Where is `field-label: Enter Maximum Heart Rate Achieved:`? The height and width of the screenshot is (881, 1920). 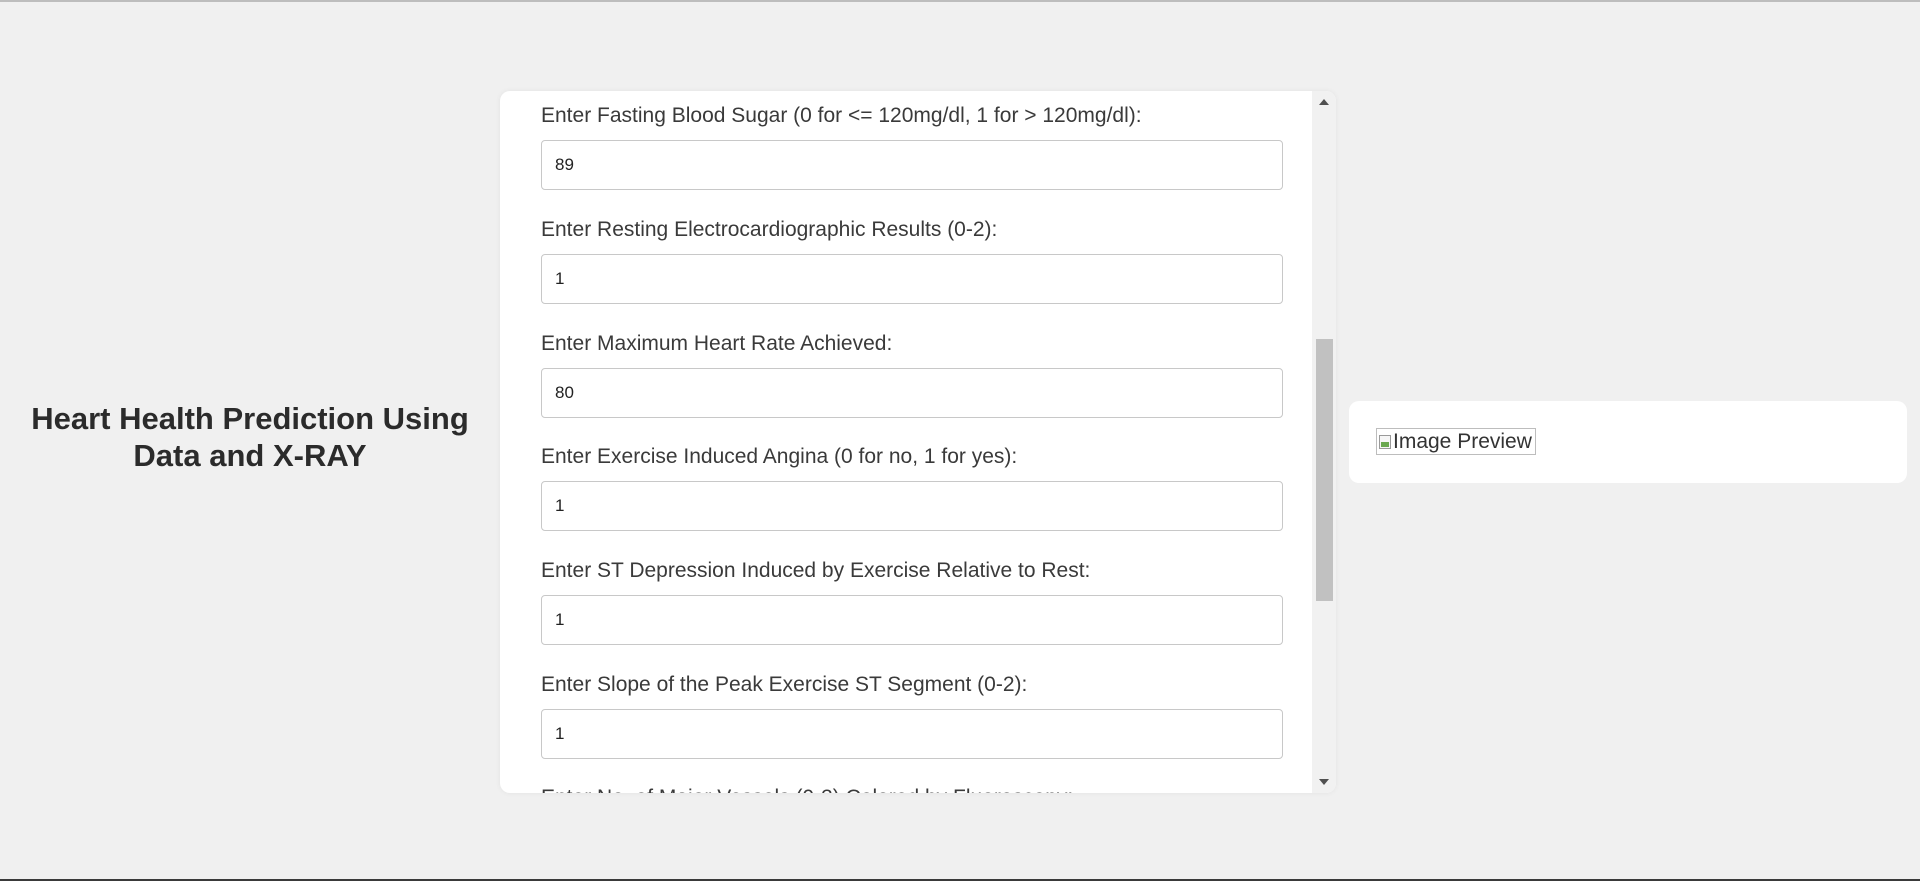 field-label: Enter Maximum Heart Rate Achieved: is located at coordinates (717, 343).